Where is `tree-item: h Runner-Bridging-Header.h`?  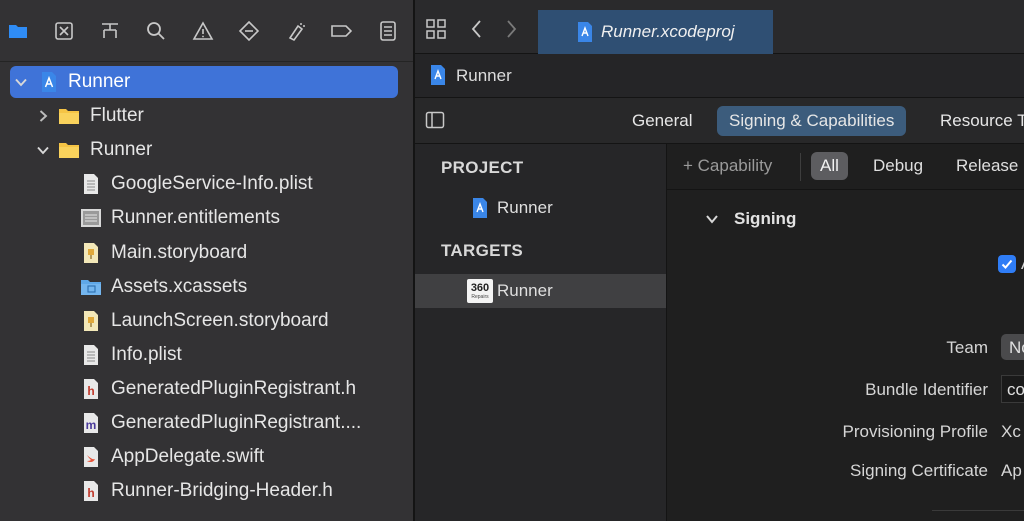 tree-item: h Runner-Bridging-Header.h is located at coordinates (206, 491).